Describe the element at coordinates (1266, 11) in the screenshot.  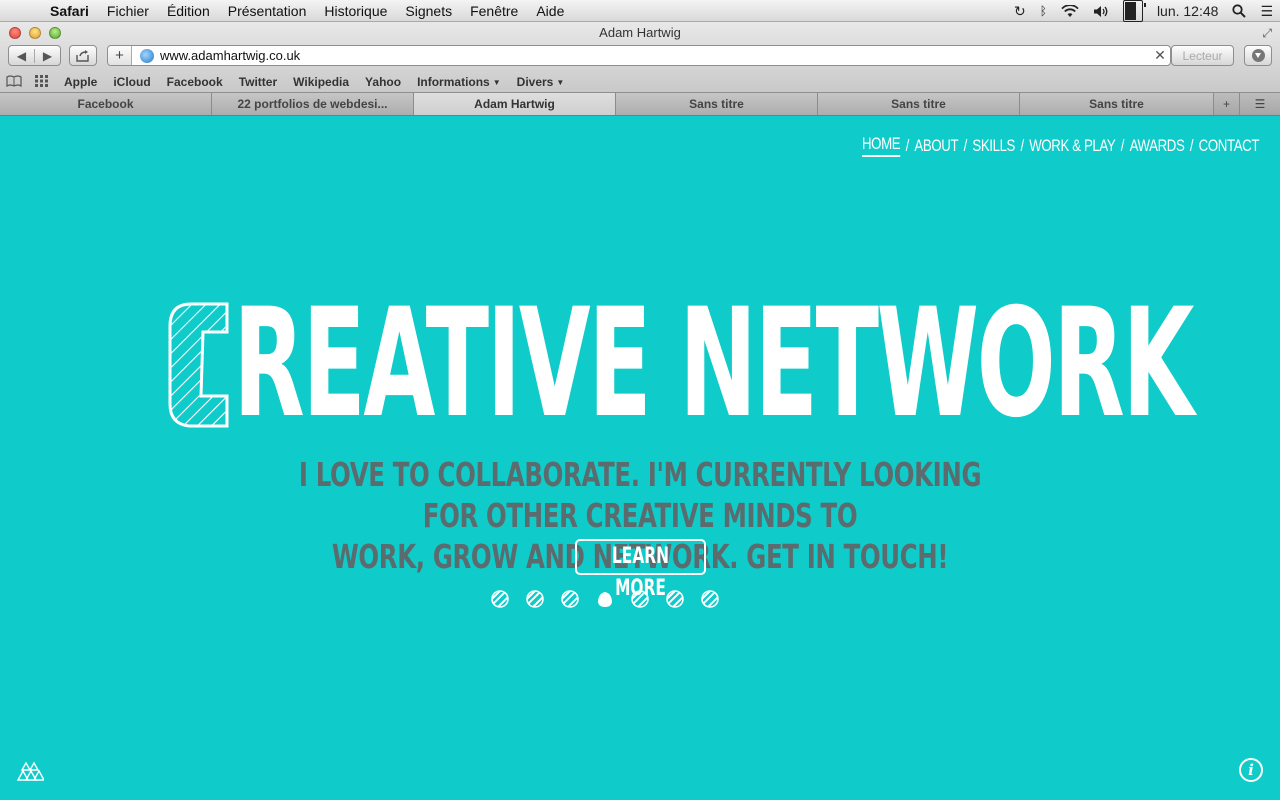
I see `notification-center-icon: ☰` at that location.